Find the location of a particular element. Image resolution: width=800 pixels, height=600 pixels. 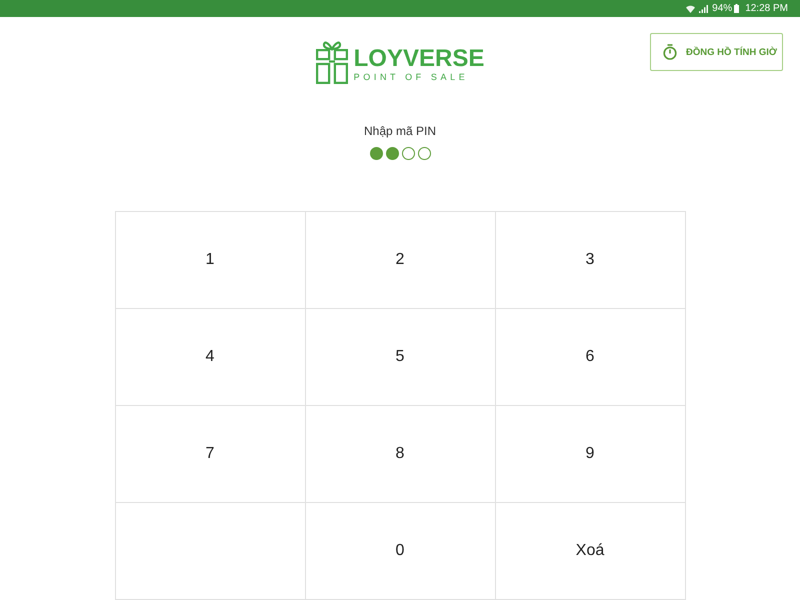

digit-key: 4 is located at coordinates (211, 357).